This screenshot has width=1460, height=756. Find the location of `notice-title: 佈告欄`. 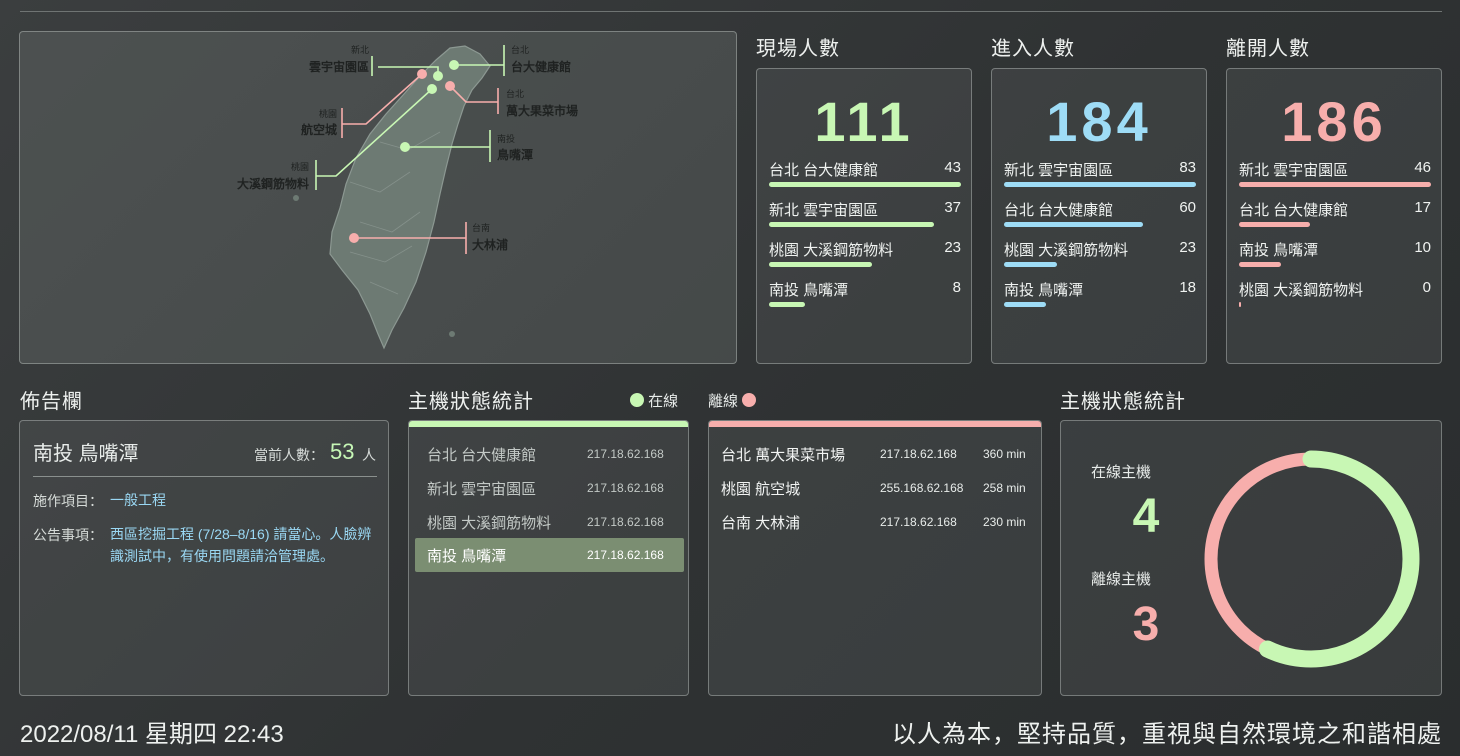

notice-title: 佈告欄 is located at coordinates (51, 402).